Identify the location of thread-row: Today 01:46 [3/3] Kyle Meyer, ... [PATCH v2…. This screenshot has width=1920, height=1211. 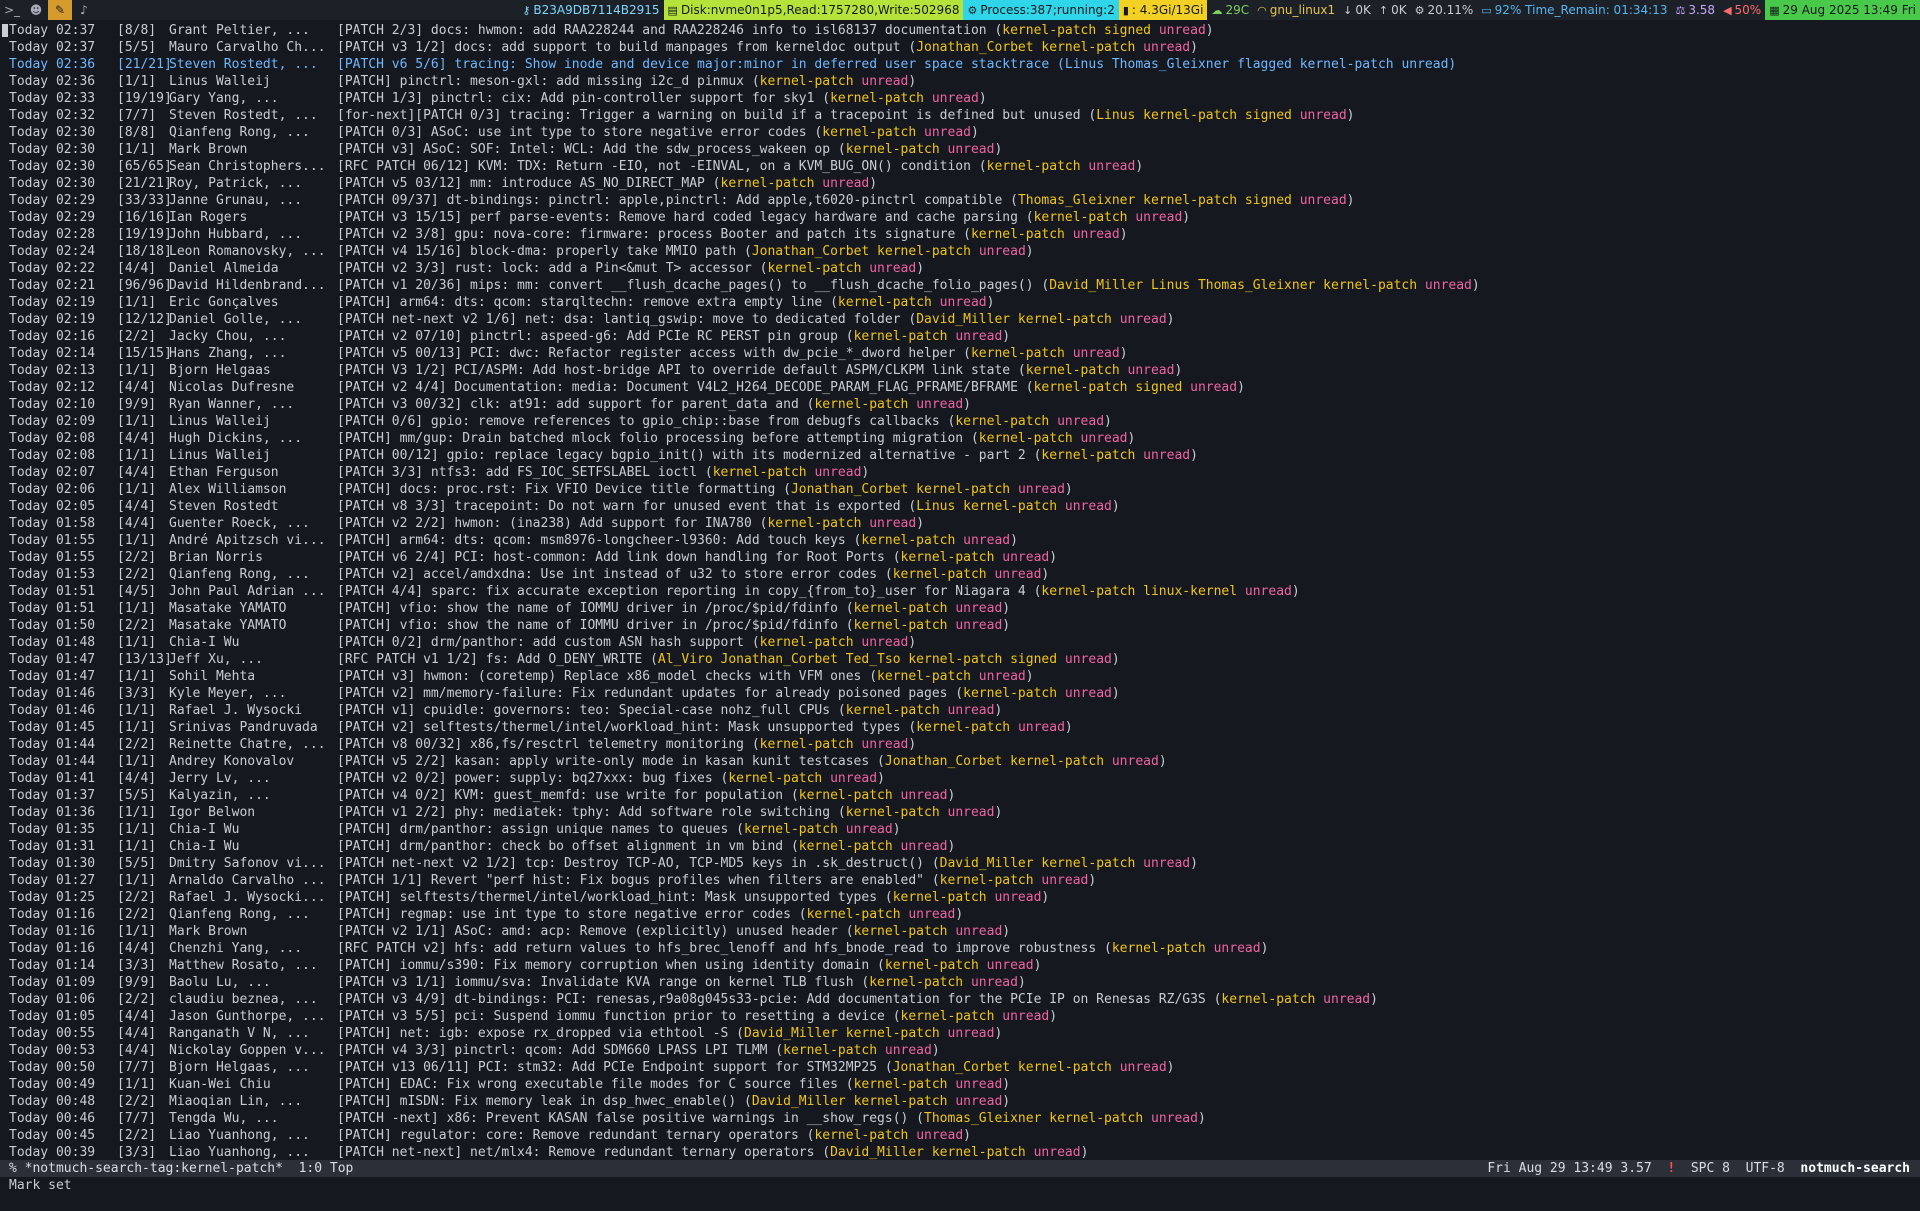
(960, 693).